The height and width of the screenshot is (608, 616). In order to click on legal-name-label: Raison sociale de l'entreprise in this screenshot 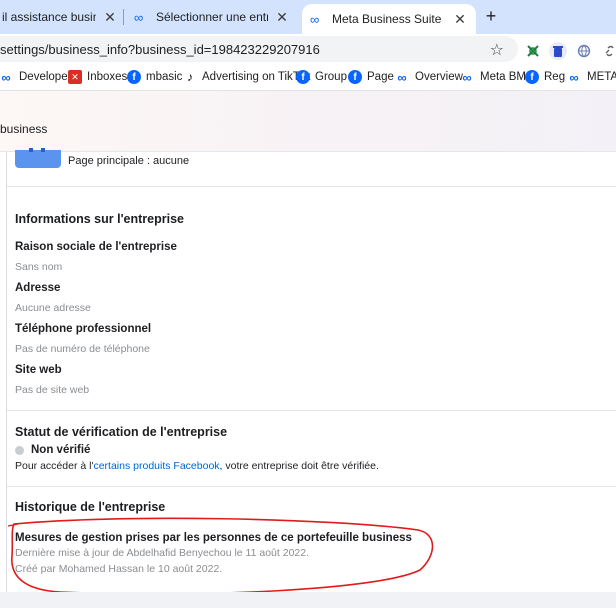, I will do `click(96, 247)`.